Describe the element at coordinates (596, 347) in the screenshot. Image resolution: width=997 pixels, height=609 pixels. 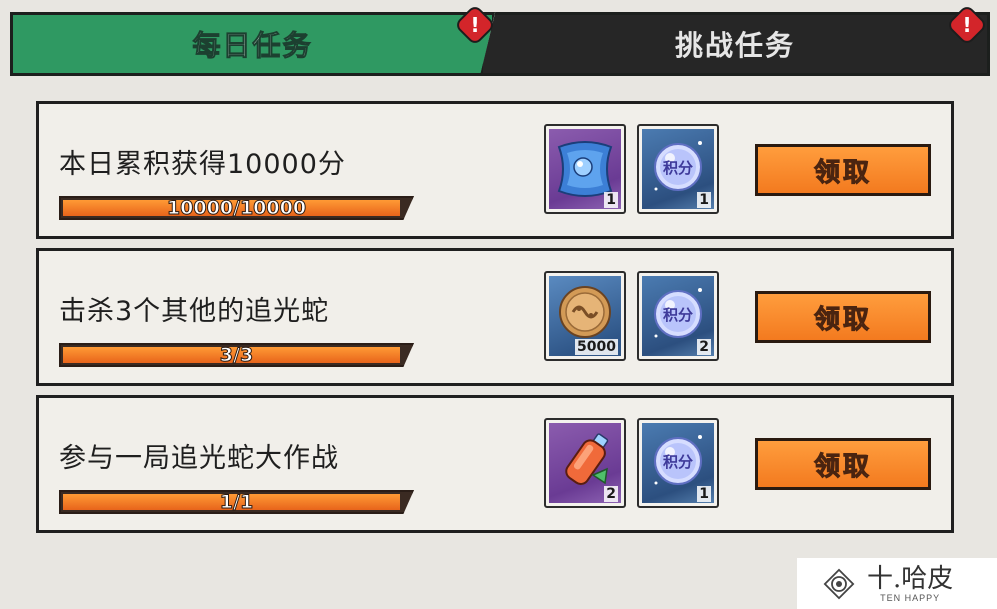
I see `reward-count: 5000` at that location.